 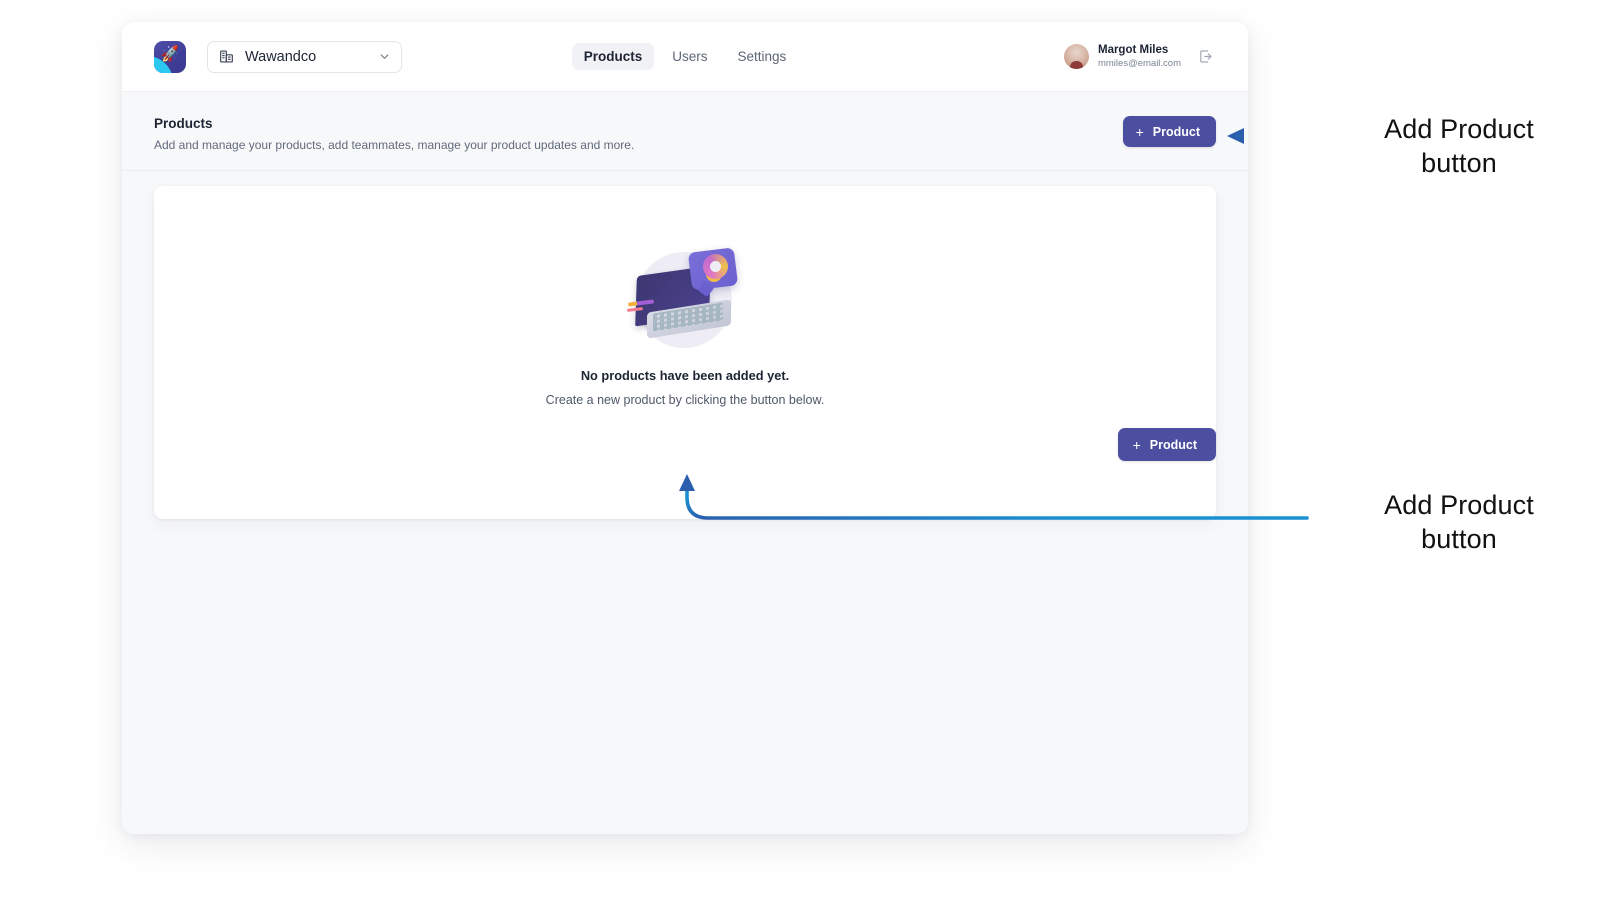 I want to click on page-title: Products, so click(x=183, y=123).